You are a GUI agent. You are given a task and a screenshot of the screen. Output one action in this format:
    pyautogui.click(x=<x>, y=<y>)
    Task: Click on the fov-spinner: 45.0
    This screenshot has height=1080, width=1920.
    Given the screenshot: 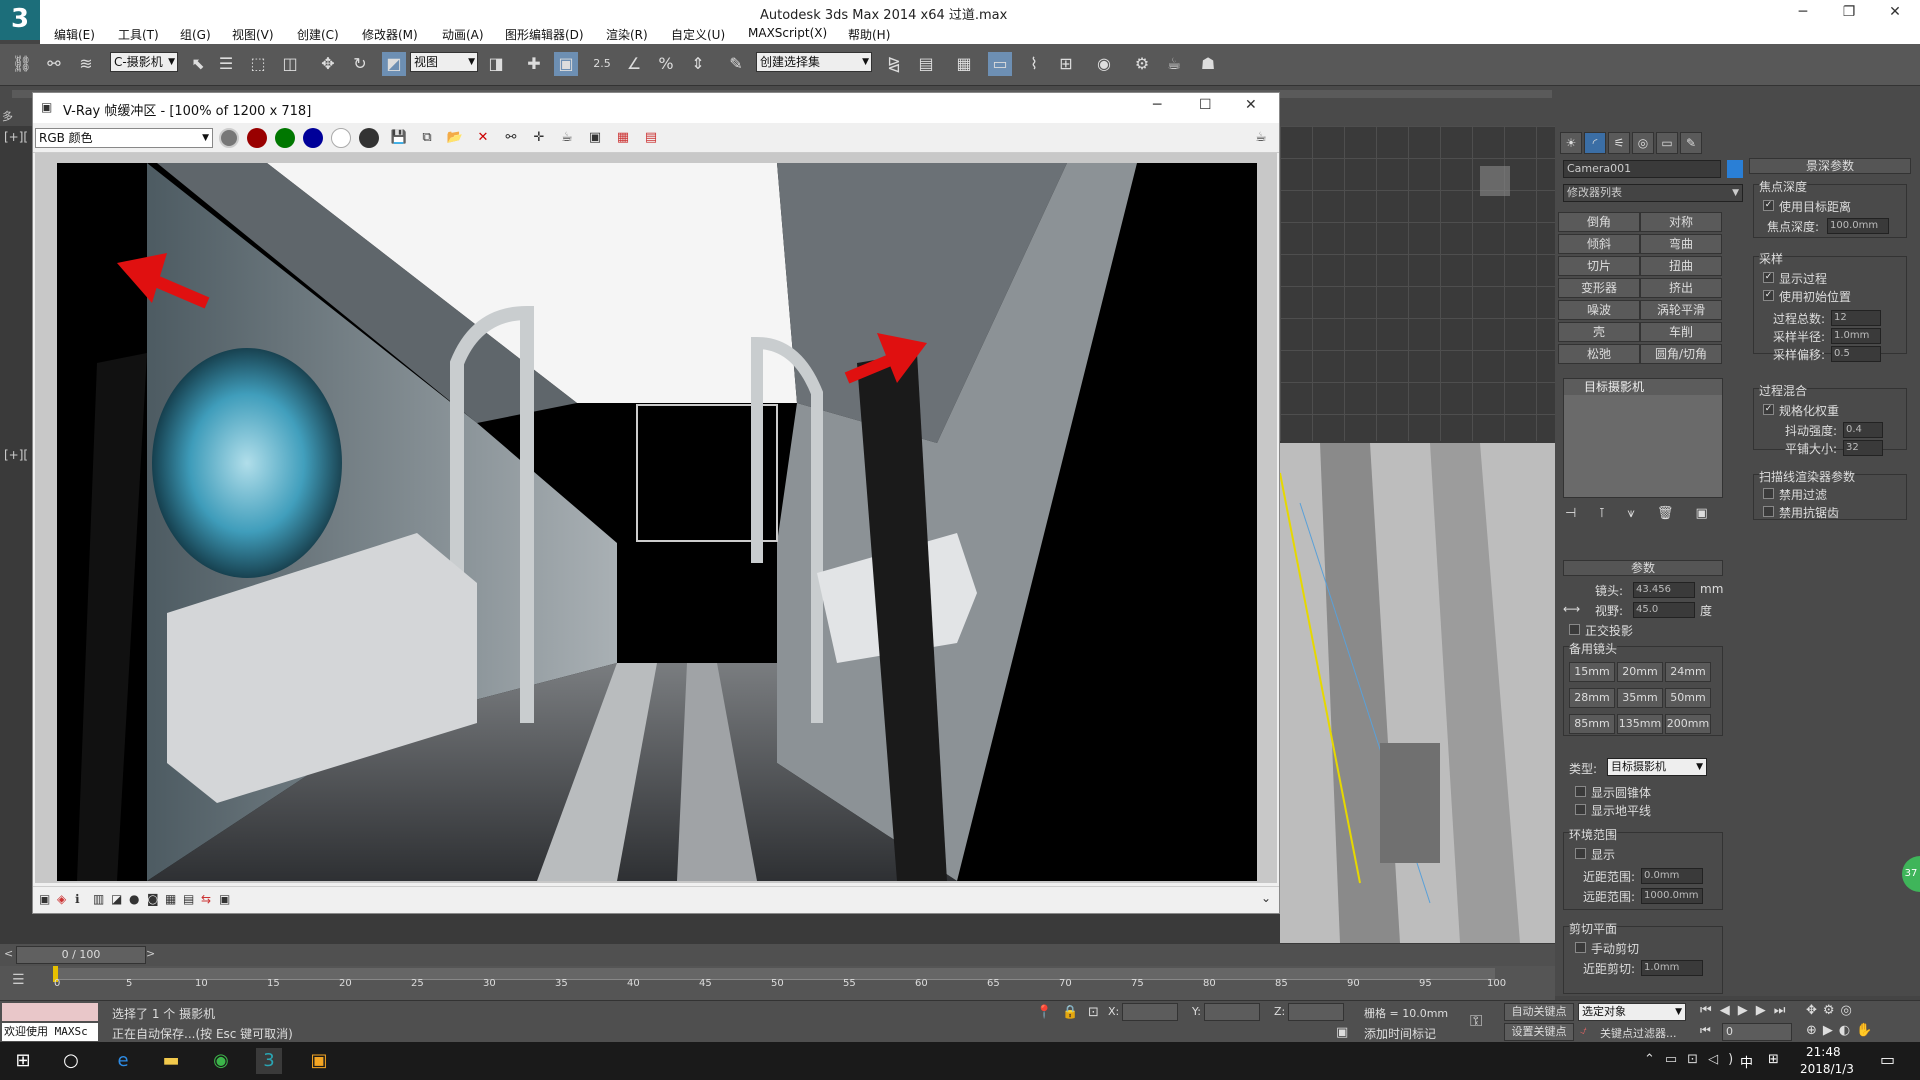 What is the action you would take?
    pyautogui.click(x=1664, y=610)
    